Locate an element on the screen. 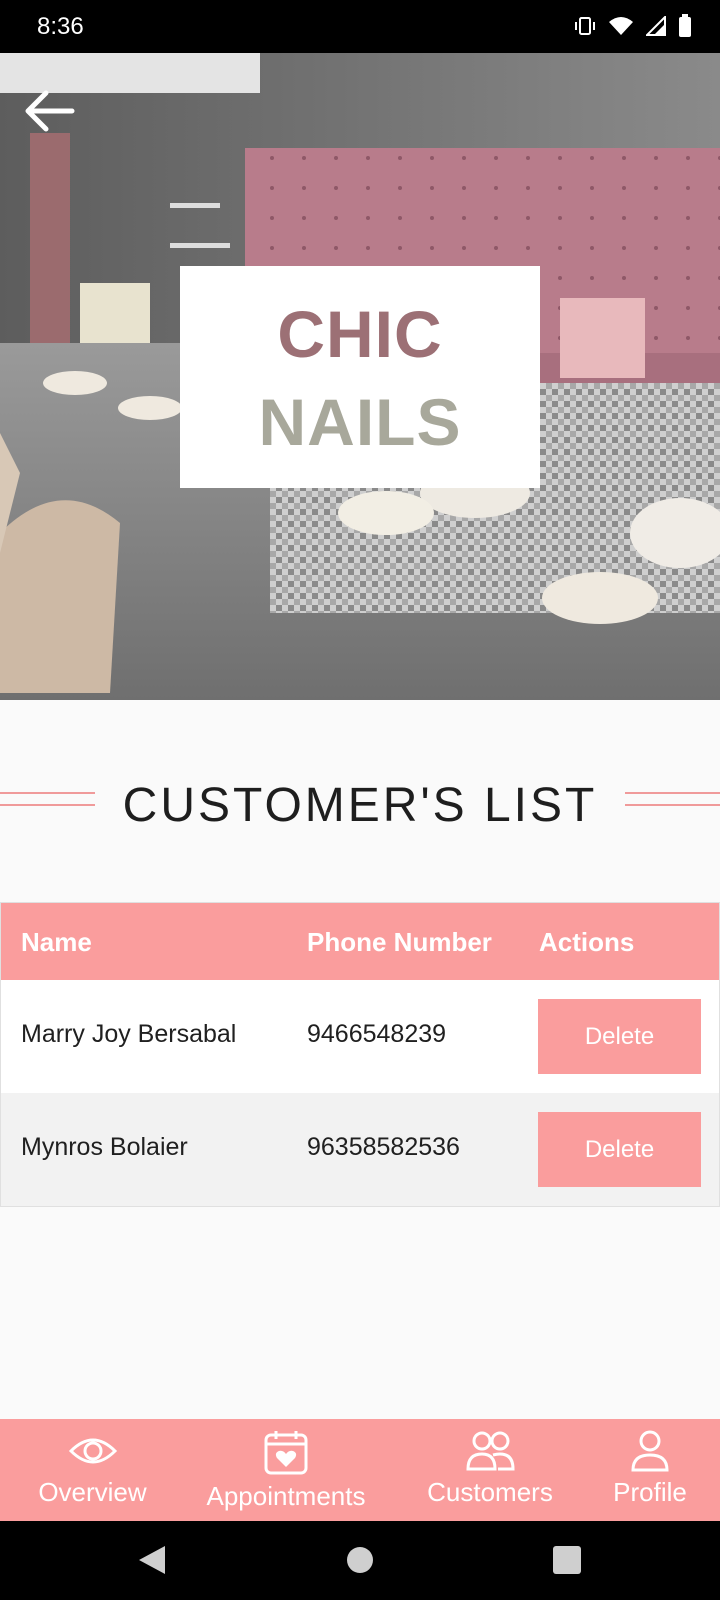 This screenshot has width=720, height=1600. customer-phone: 9466548239 is located at coordinates (377, 1034).